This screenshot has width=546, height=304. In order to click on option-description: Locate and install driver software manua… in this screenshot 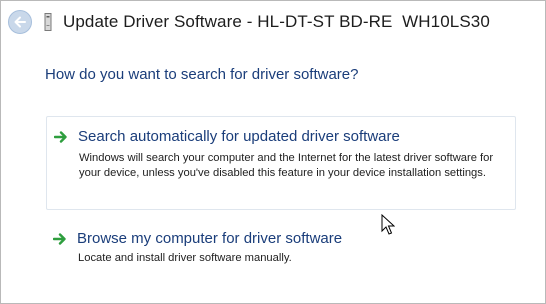, I will do `click(185, 258)`.